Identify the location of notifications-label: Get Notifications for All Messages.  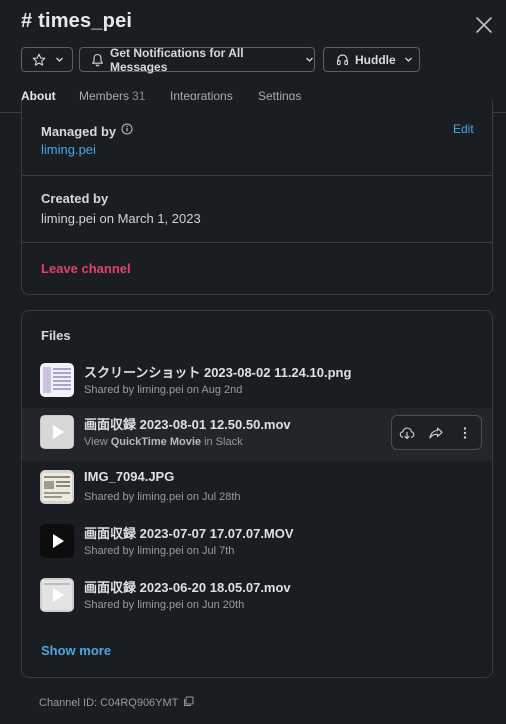
(177, 59).